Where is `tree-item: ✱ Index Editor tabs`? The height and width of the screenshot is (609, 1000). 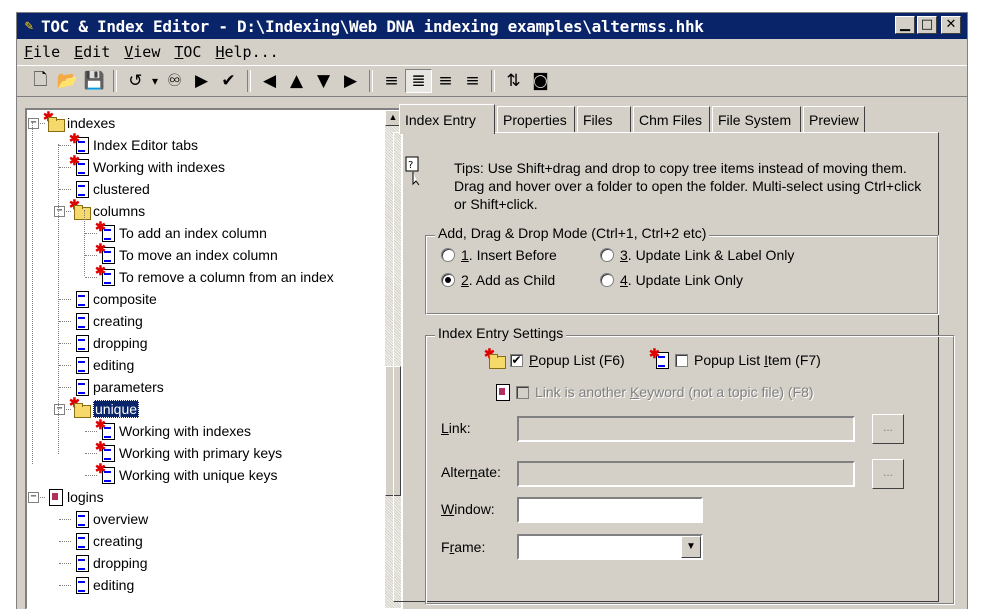
tree-item: ✱ Index Editor tabs is located at coordinates (133, 144).